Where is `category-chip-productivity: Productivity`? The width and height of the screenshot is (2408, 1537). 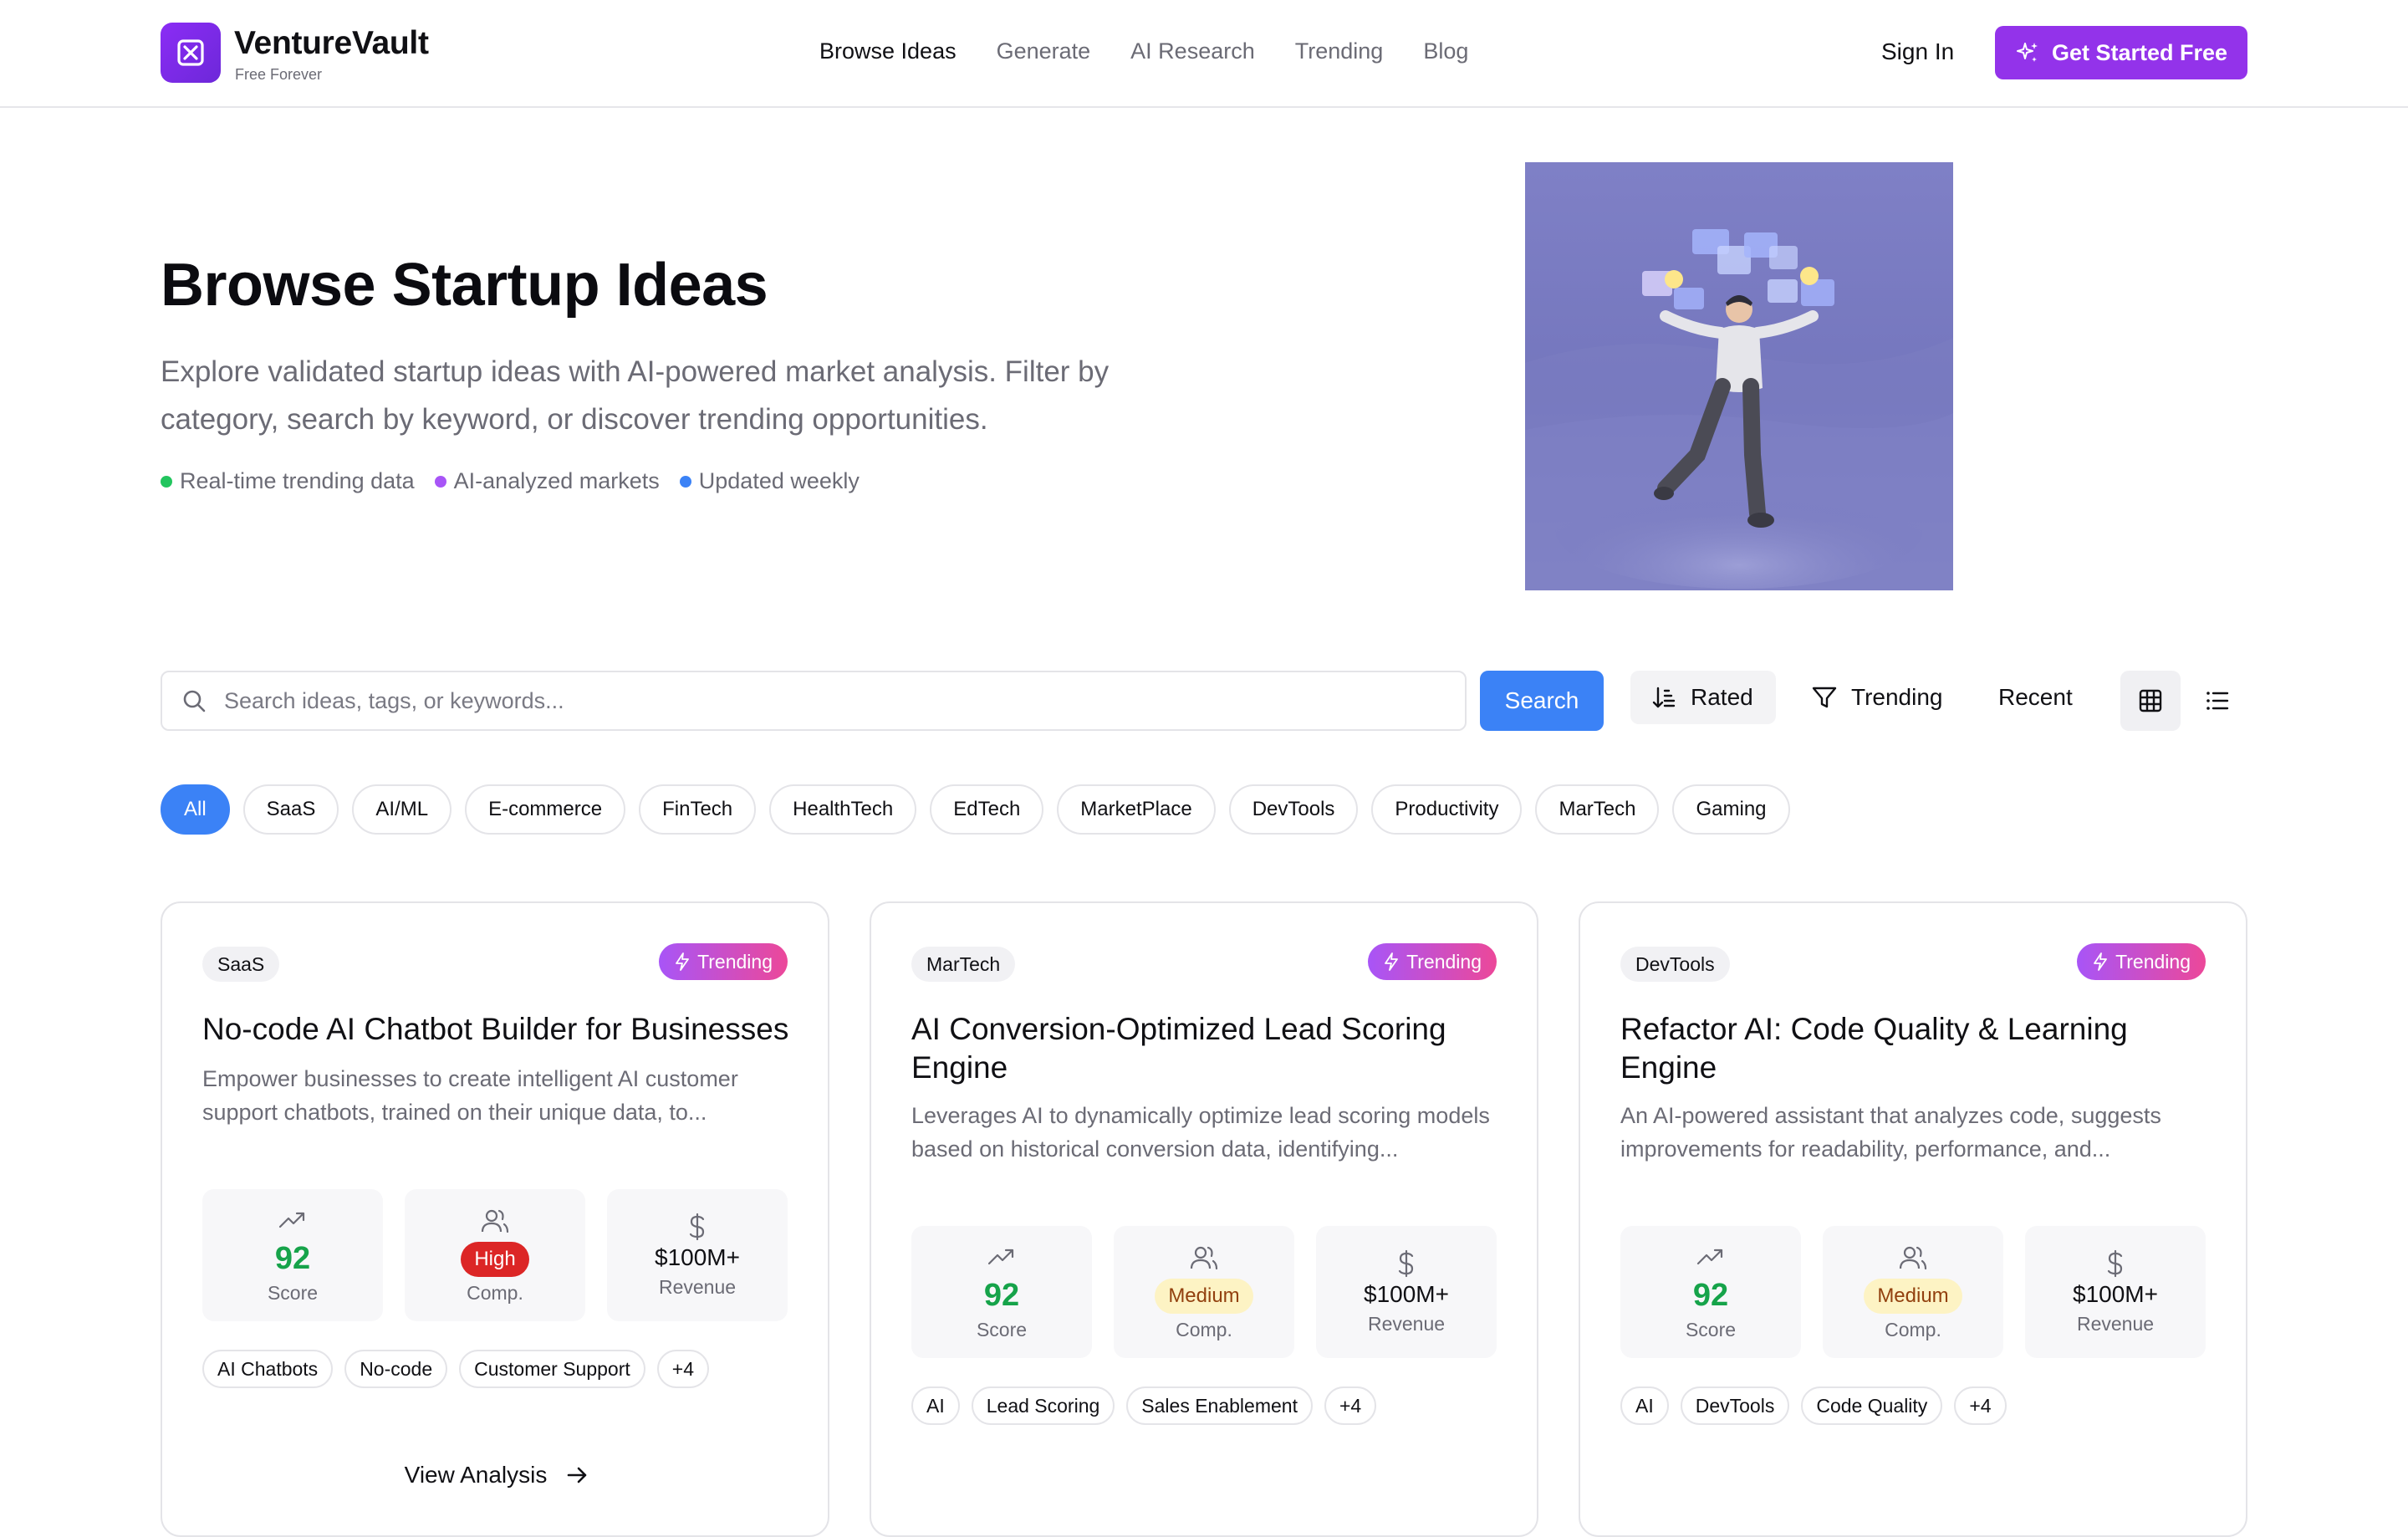
category-chip-productivity: Productivity is located at coordinates (1447, 809).